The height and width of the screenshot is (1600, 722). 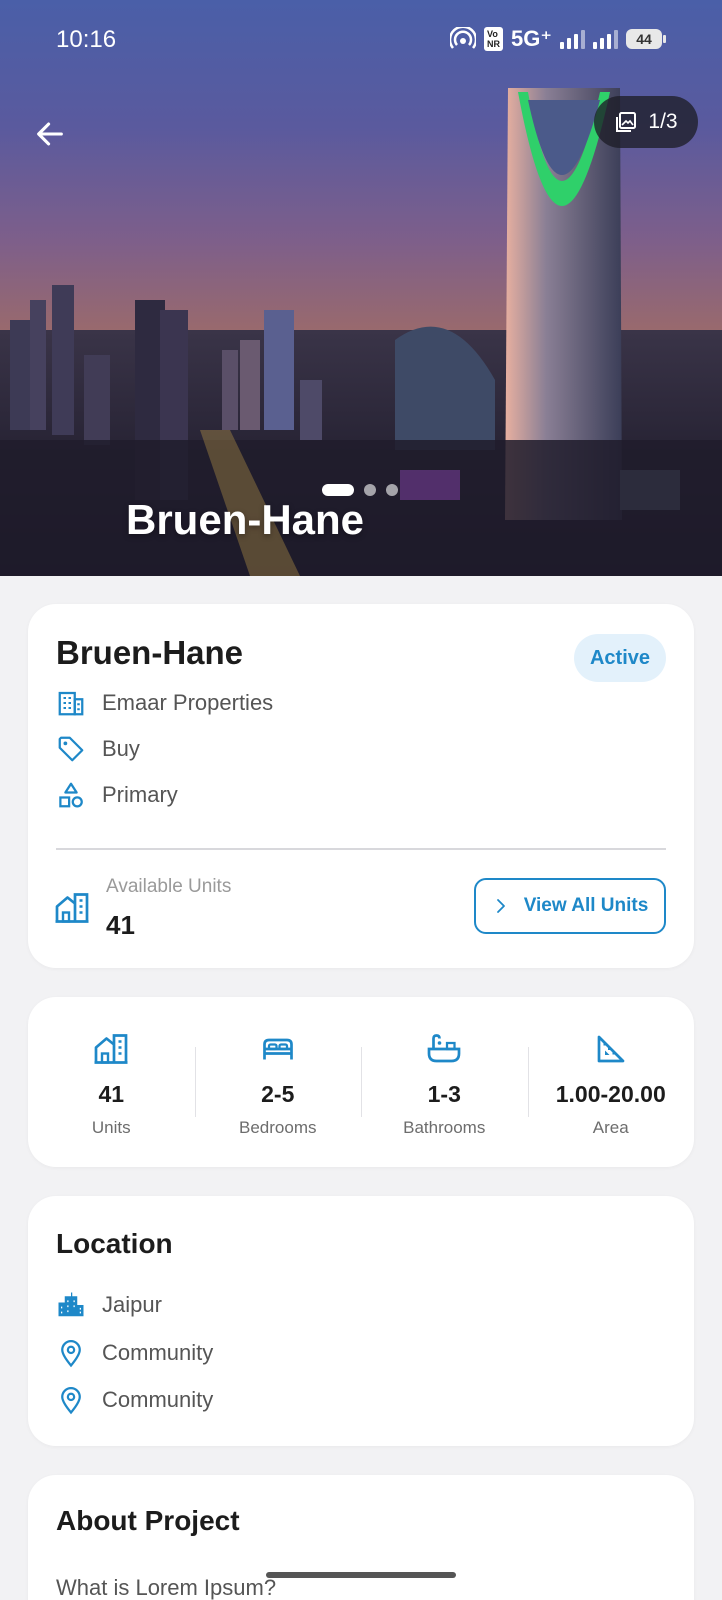 What do you see at coordinates (444, 1094) in the screenshot?
I see `stat-value: 1-3` at bounding box center [444, 1094].